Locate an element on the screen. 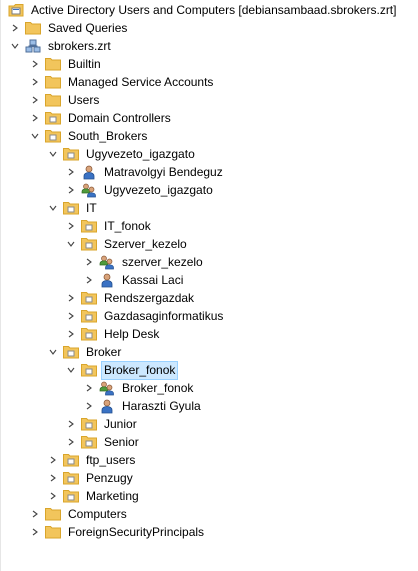 Image resolution: width=418 pixels, height=571 pixels. tree-node-broker: Broker is located at coordinates (85, 352).